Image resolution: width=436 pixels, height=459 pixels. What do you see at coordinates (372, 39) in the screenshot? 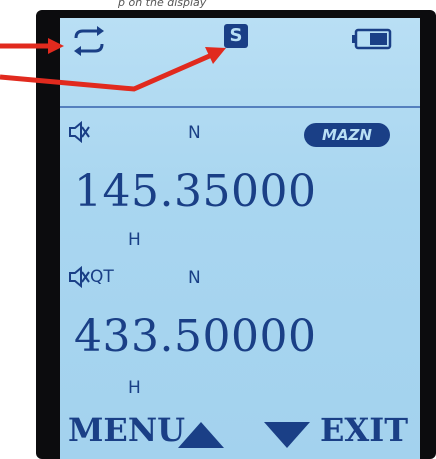
I see `battery-icon` at bounding box center [372, 39].